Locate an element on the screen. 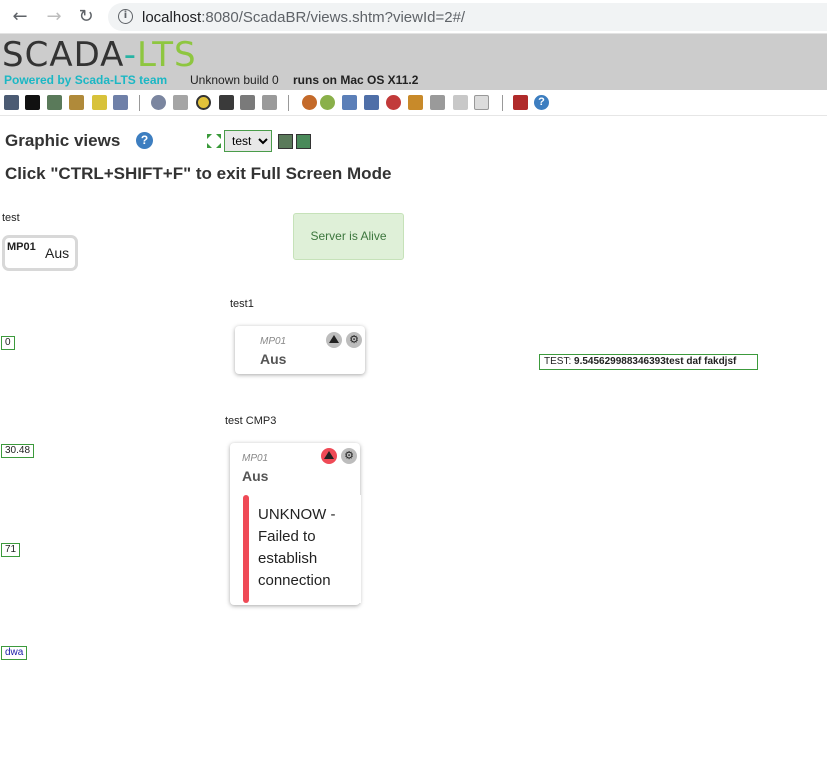 The height and width of the screenshot is (774, 827). value-box: 71 is located at coordinates (11, 550).